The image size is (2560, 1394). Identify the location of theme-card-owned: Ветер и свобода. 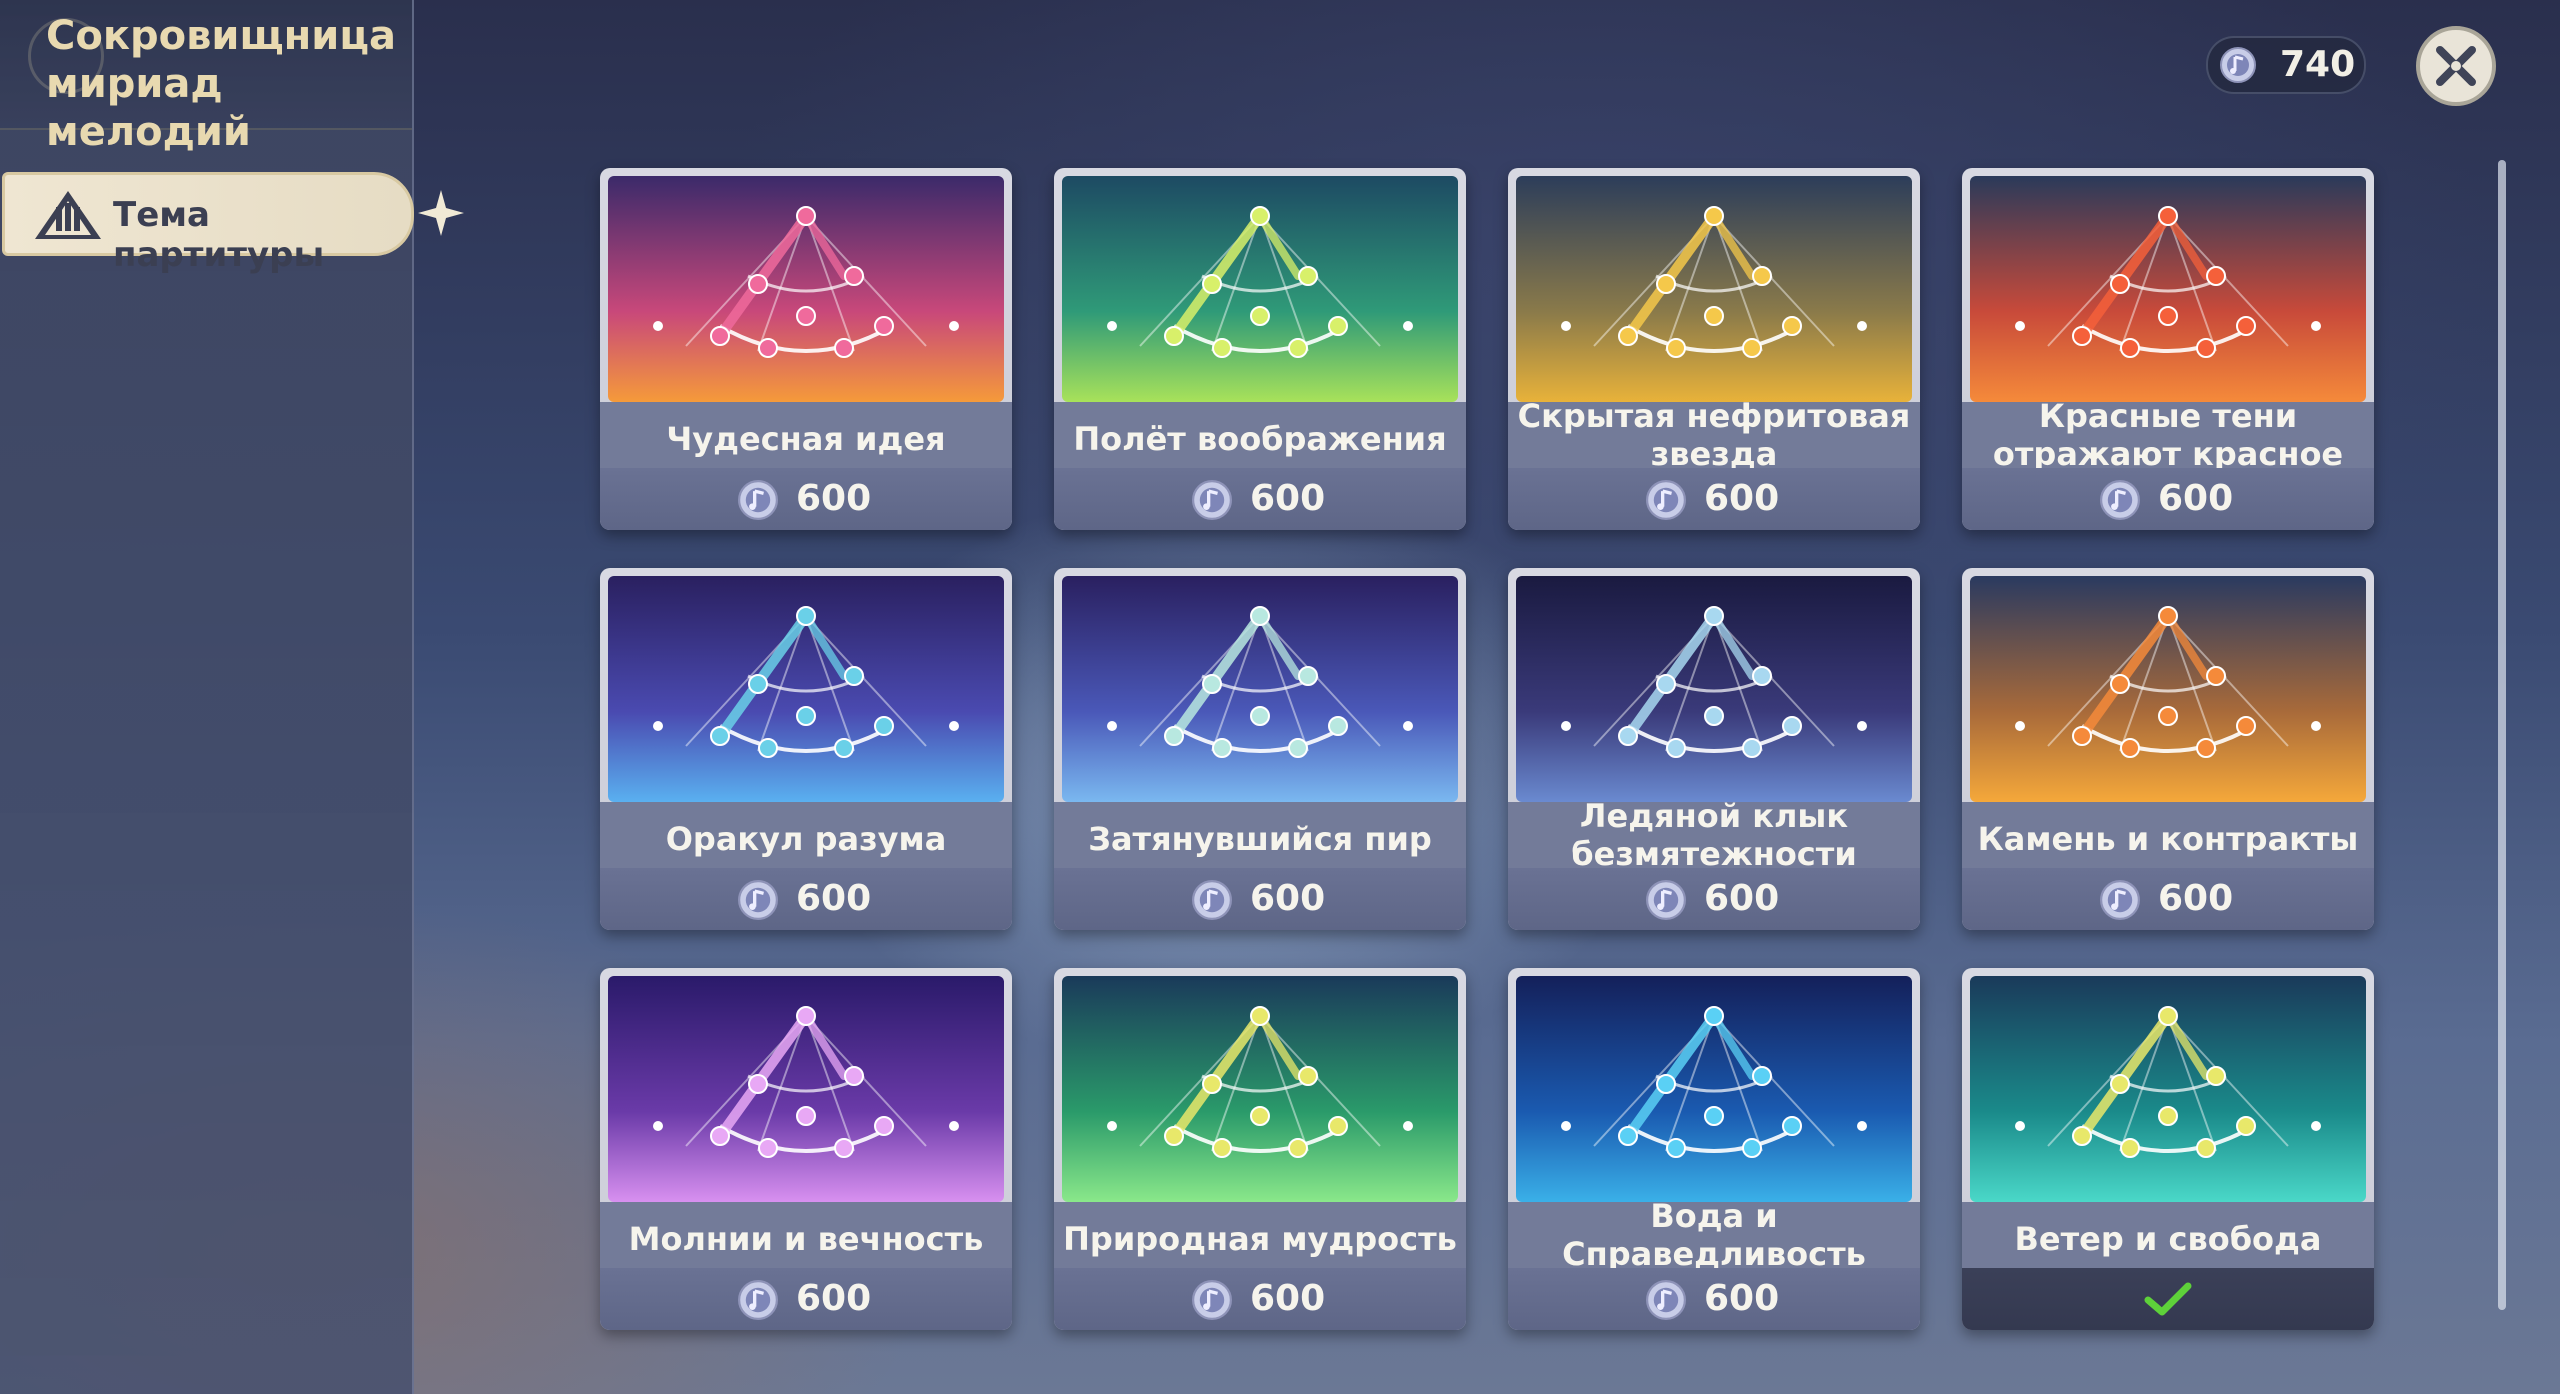
(2168, 1149).